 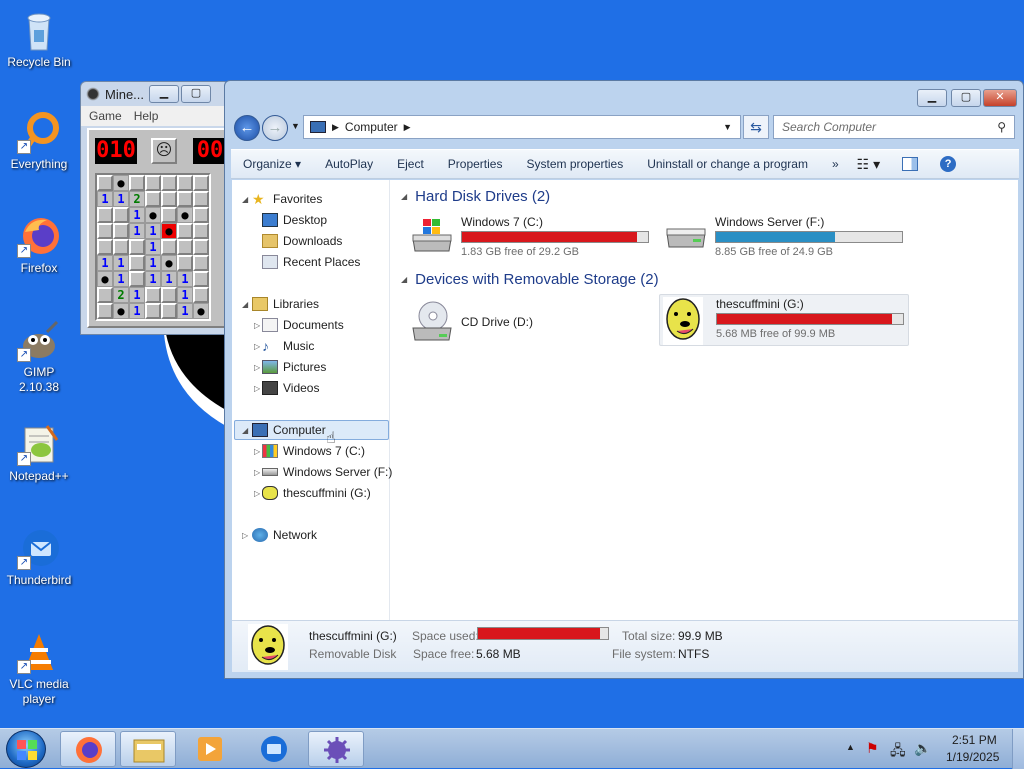 What do you see at coordinates (530, 279) in the screenshot?
I see `group-removable-storage: ◢ Devices with Removable Storage (2)` at bounding box center [530, 279].